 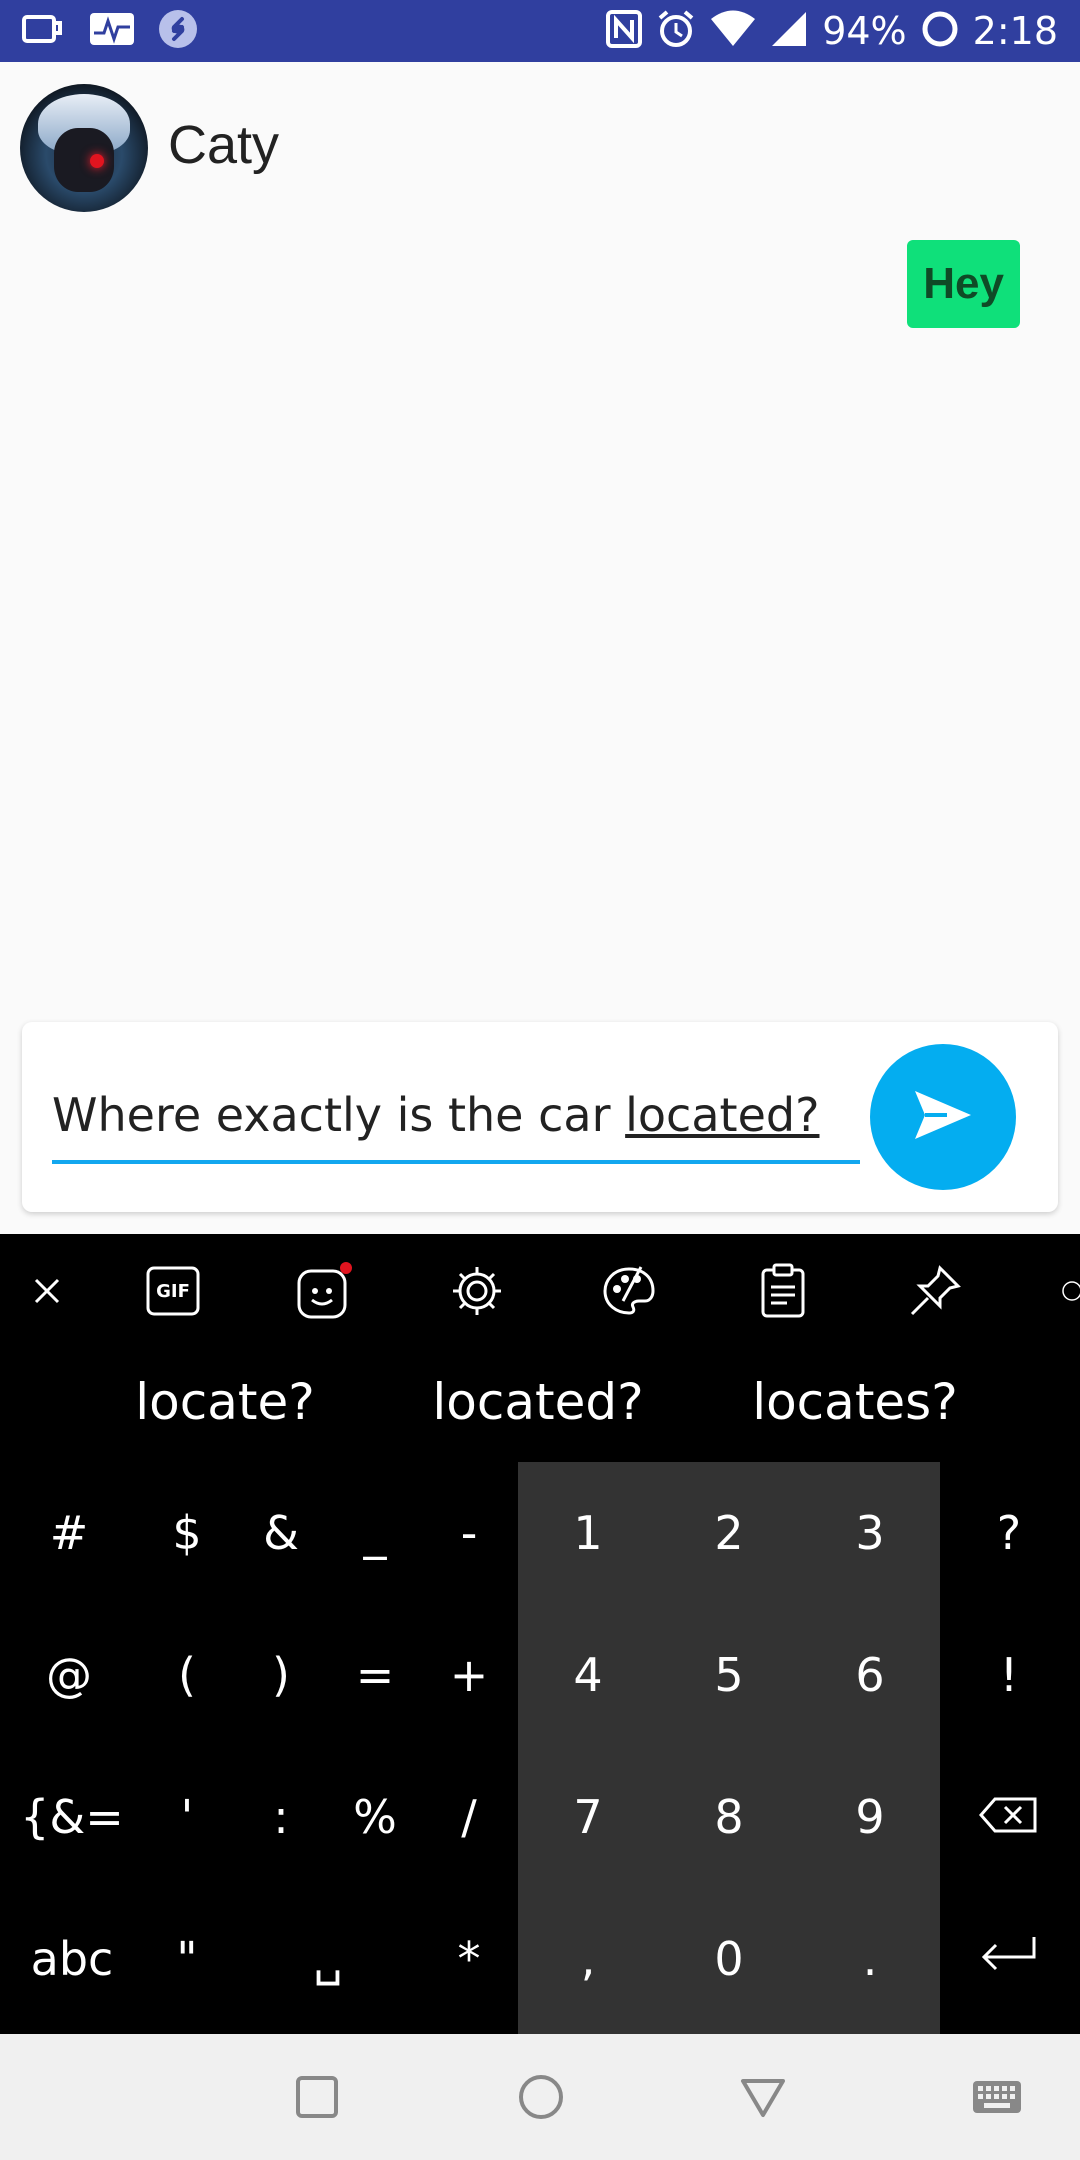 What do you see at coordinates (1009, 1675) in the screenshot?
I see `key-exclamation: !` at bounding box center [1009, 1675].